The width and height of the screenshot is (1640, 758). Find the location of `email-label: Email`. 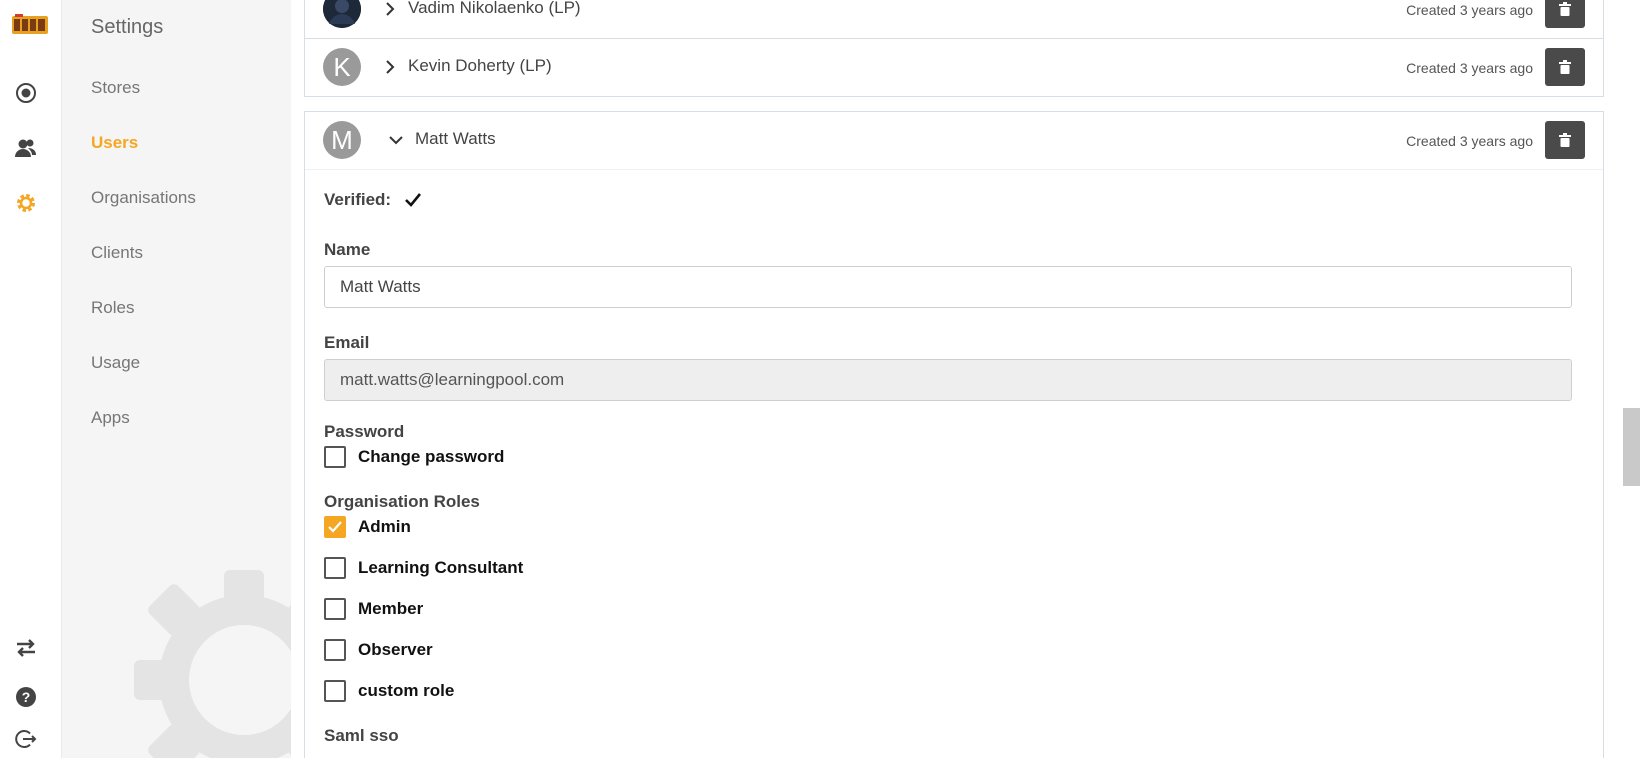

email-label: Email is located at coordinates (347, 342).